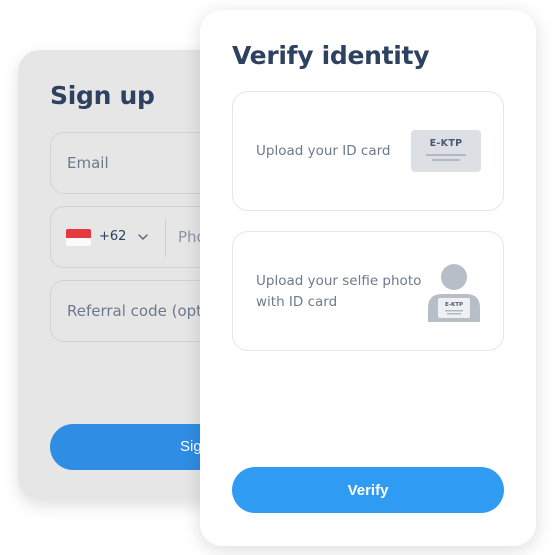 The width and height of the screenshot is (554, 555). I want to click on upload-id-label: Upload your ID card, so click(323, 151).